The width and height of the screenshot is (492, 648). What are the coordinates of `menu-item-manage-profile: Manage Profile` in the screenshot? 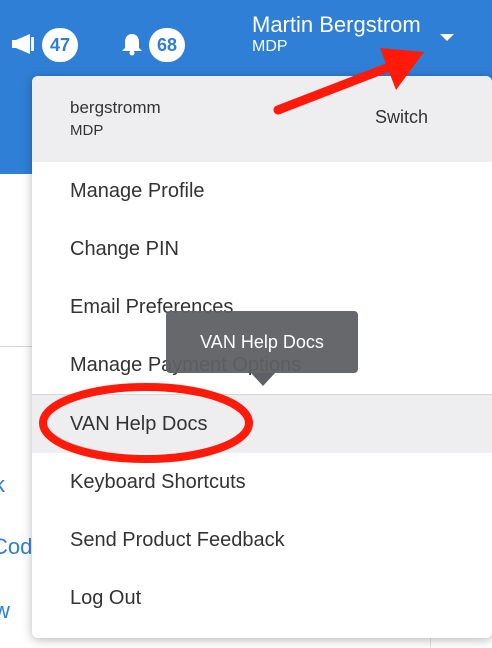 It's located at (262, 191).